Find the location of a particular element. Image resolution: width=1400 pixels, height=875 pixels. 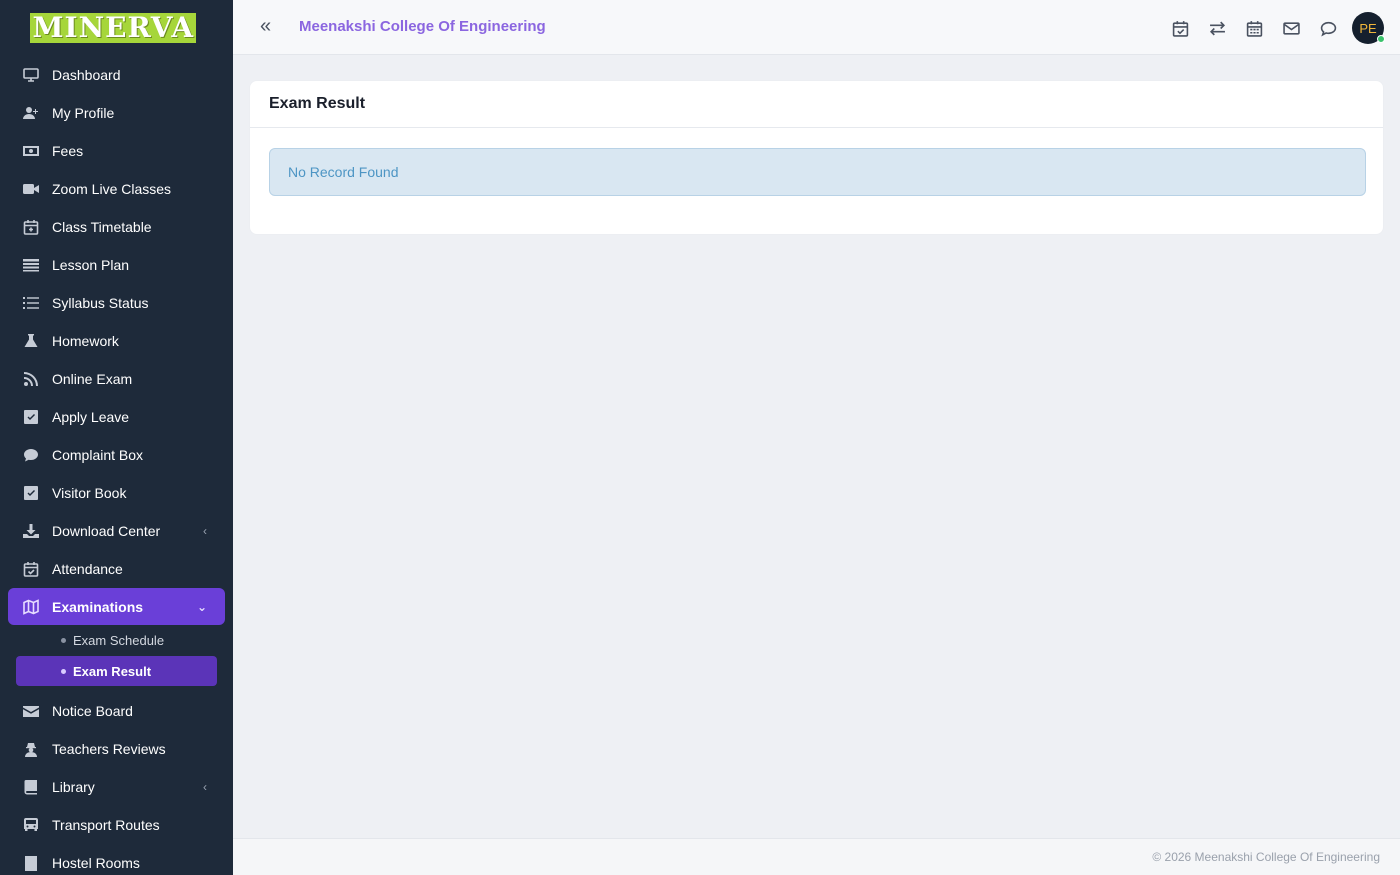

sidebar-item-my-profile: My Profile is located at coordinates (116, 113).